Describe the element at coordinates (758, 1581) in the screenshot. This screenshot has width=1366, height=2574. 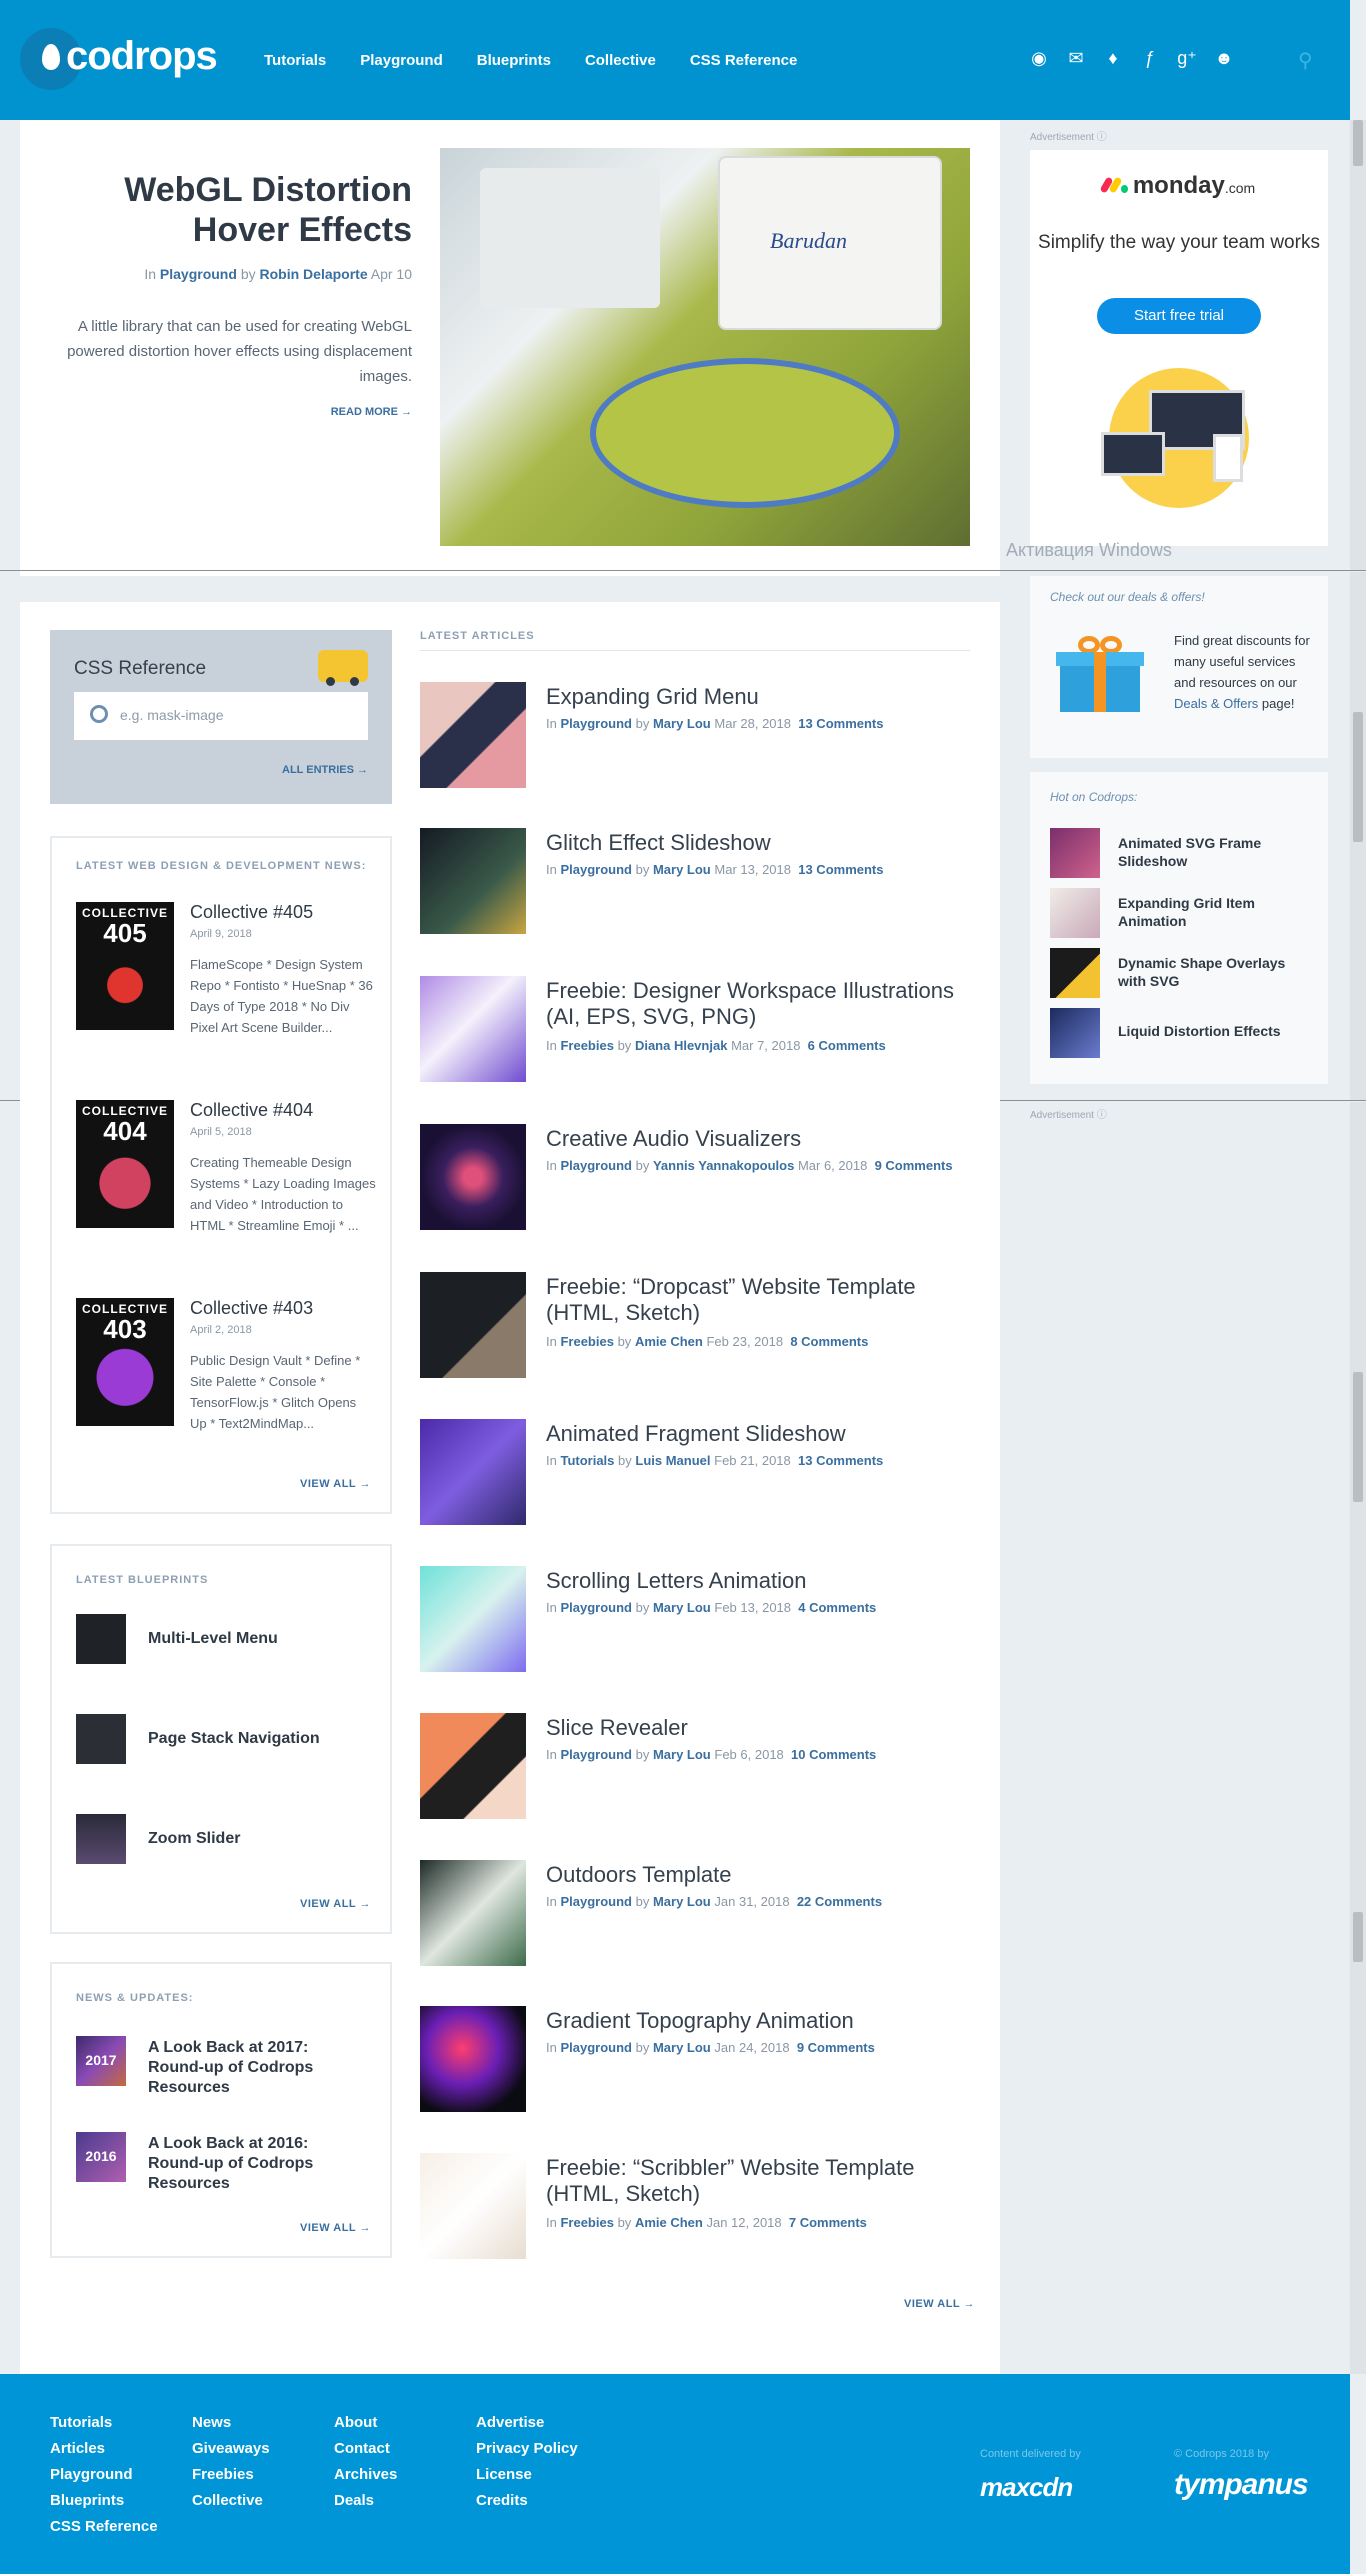
I see `article-title: Scrolling Letters Animation` at that location.